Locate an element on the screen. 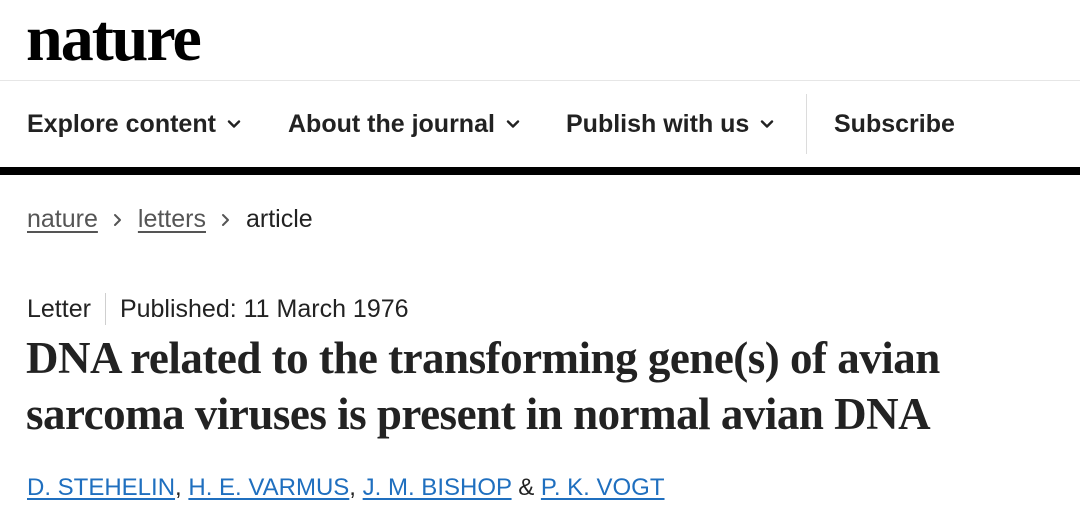 The image size is (1080, 524). breadcrumb: nature letters article is located at coordinates (170, 219).